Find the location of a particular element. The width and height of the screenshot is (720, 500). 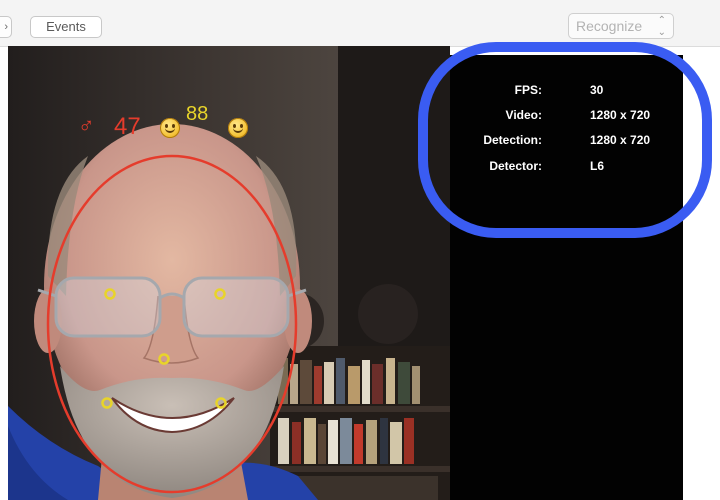

stat-row-fps: FPS: 30 is located at coordinates (566, 90).